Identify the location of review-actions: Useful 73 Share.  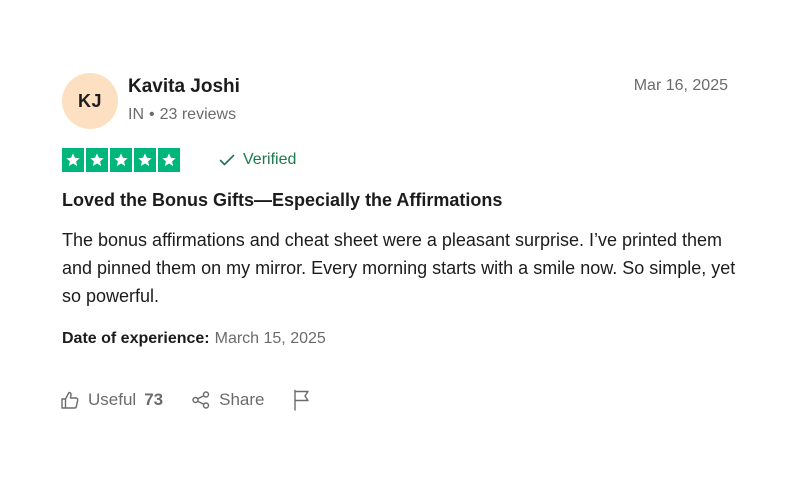
(200, 400).